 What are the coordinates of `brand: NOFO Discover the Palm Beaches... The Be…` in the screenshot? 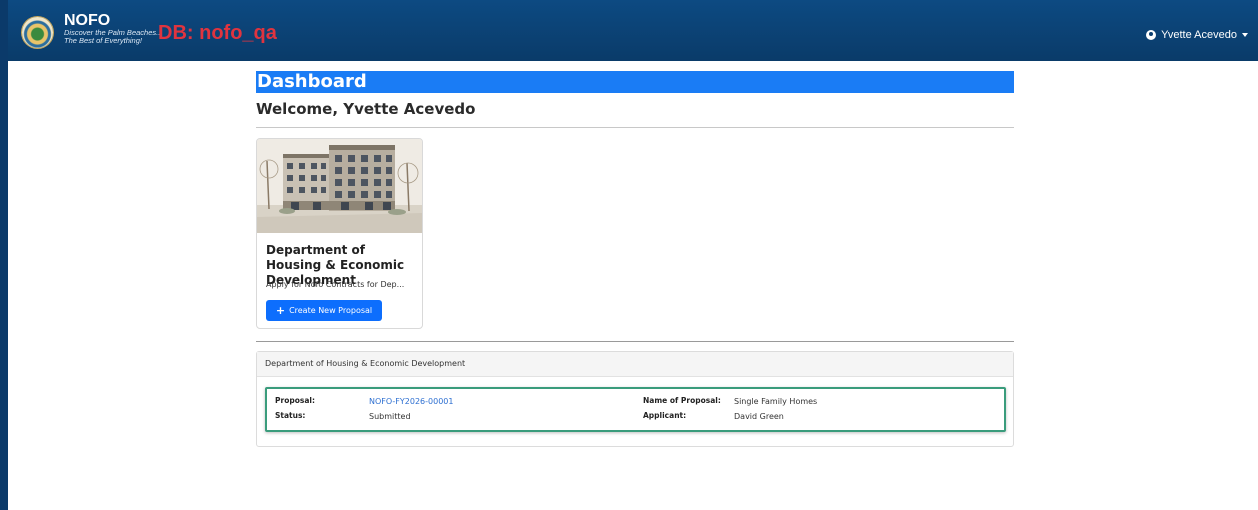 It's located at (113, 28).